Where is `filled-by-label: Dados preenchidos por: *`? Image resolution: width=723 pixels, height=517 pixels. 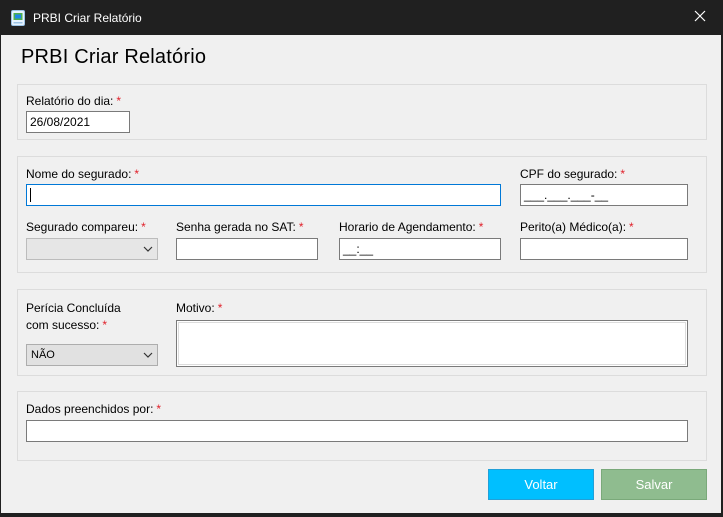
filled-by-label: Dados preenchidos por: * is located at coordinates (93, 409).